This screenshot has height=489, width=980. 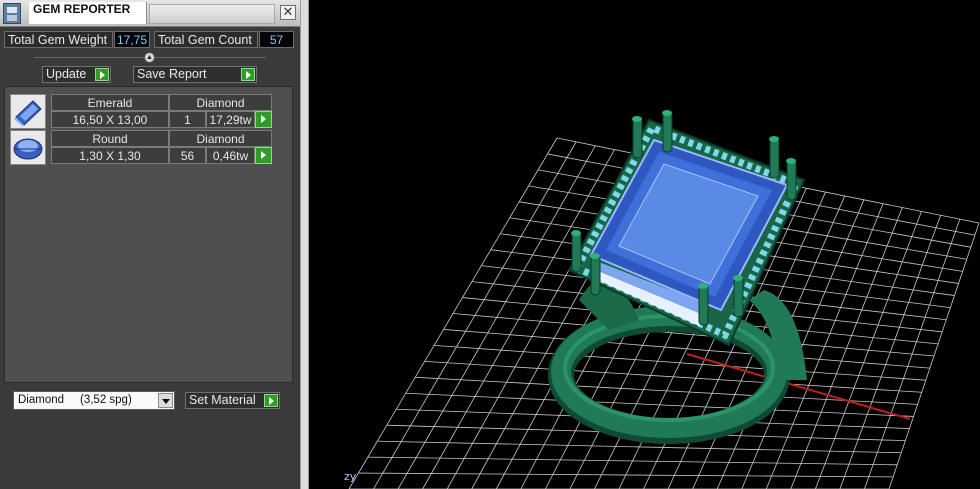 What do you see at coordinates (165, 400) in the screenshot?
I see `chevron-down-icon` at bounding box center [165, 400].